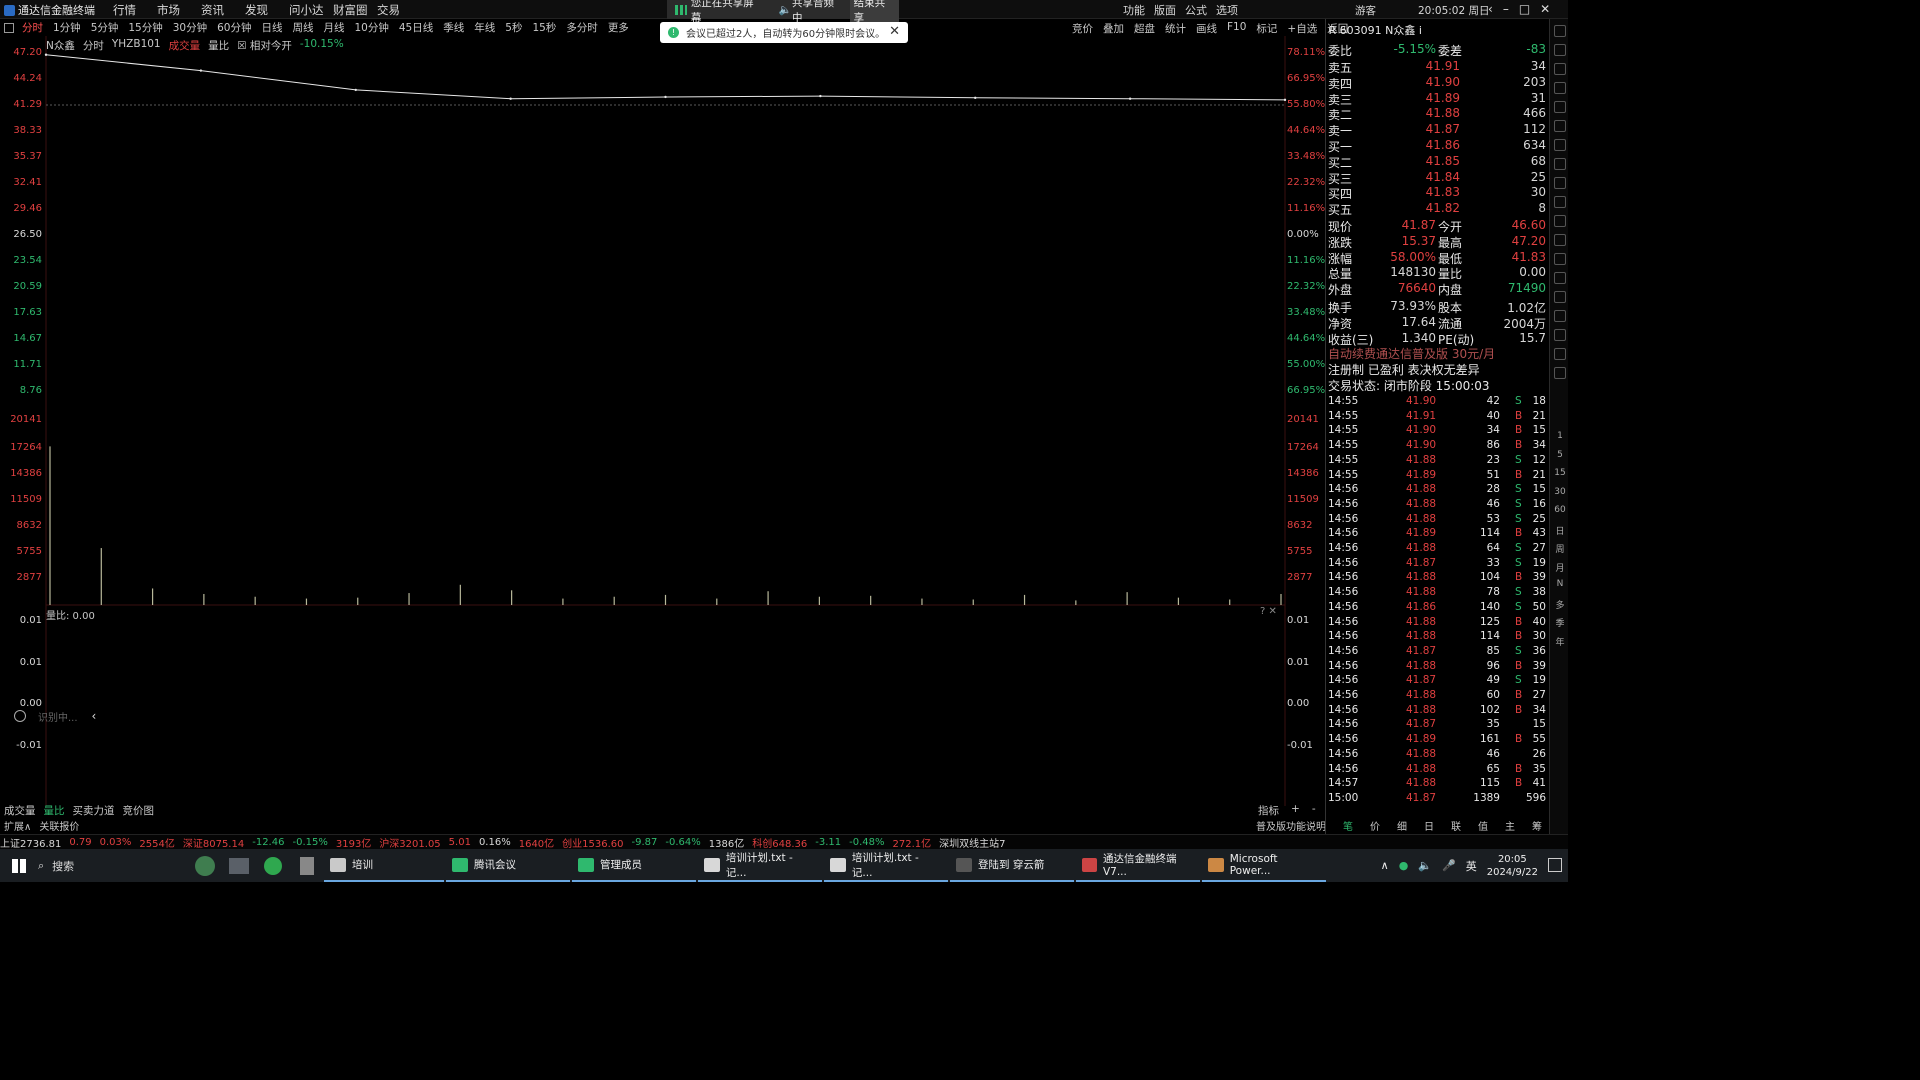 The image size is (1920, 1080). Describe the element at coordinates (1560, 240) in the screenshot. I see `clock-icon` at that location.